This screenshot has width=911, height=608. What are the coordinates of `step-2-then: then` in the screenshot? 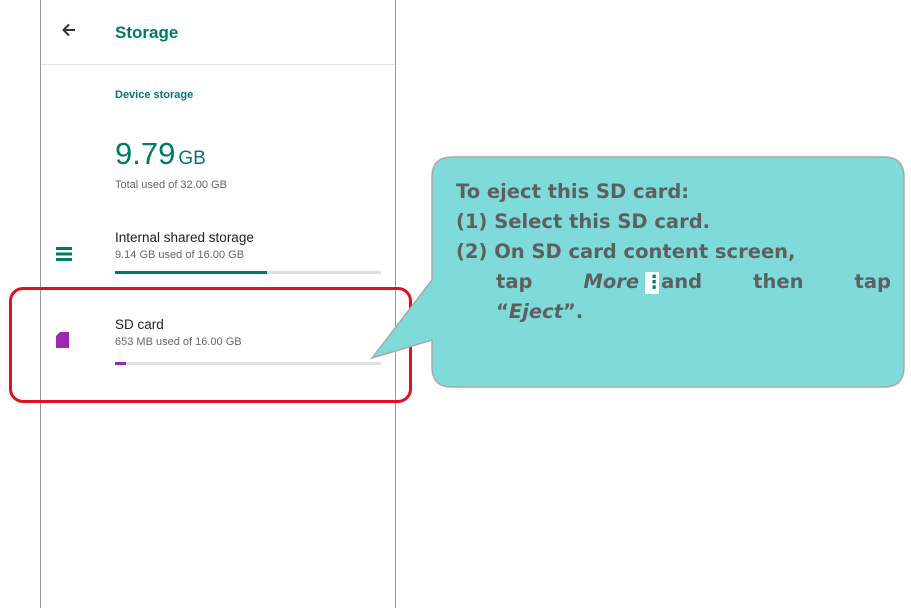 It's located at (778, 281).